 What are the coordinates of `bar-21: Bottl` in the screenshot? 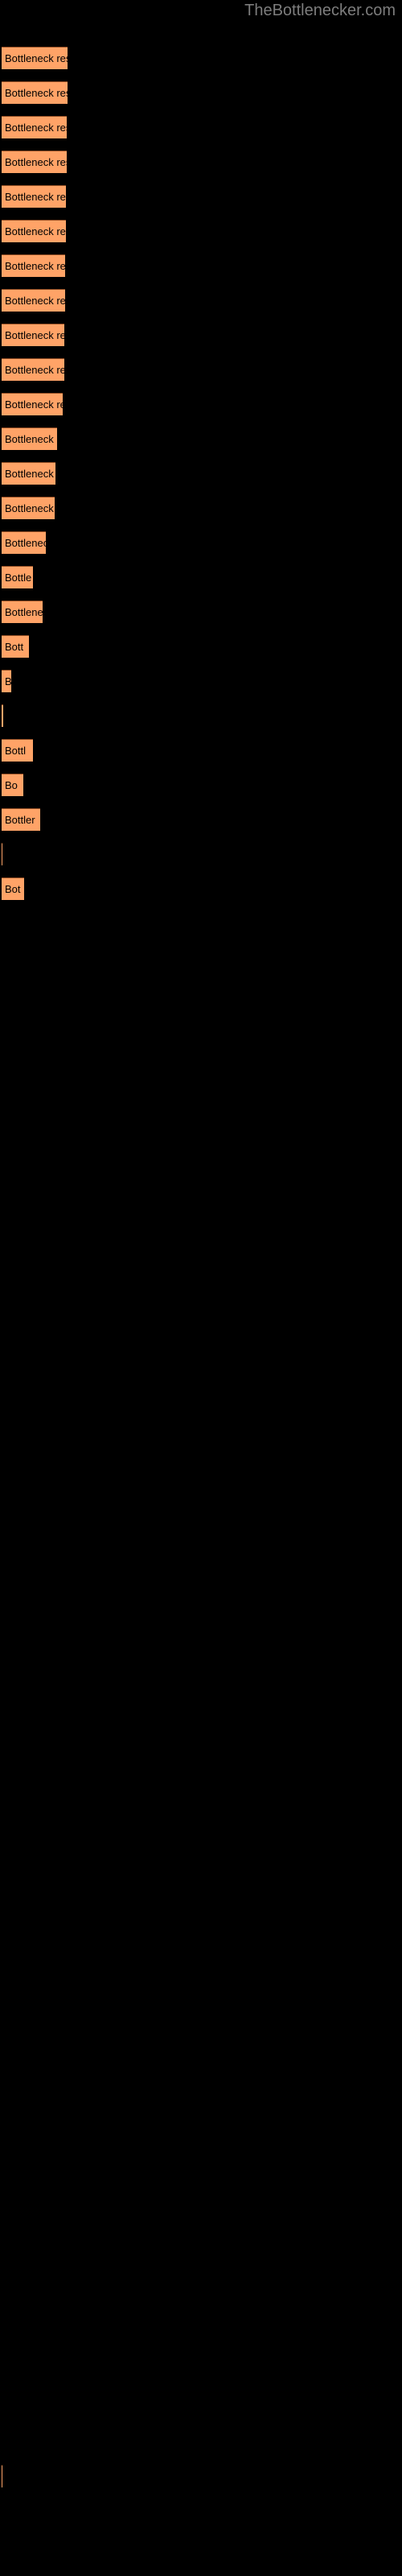 It's located at (17, 750).